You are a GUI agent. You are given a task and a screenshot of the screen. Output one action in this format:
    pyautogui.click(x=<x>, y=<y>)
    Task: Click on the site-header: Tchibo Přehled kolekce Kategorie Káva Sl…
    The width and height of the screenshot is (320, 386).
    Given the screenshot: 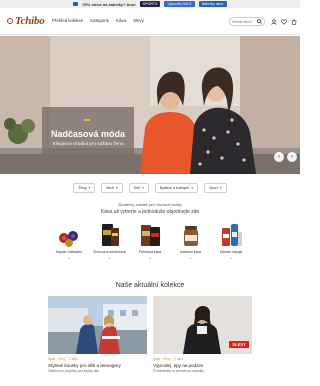 What is the action you would take?
    pyautogui.click(x=150, y=21)
    